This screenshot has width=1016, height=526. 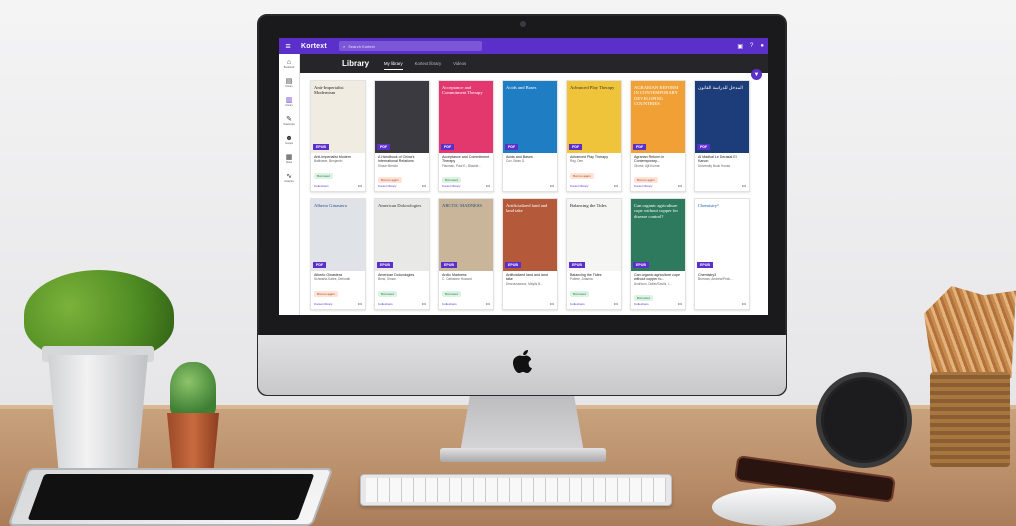 I want to click on book-cover: Acids and Bases PDF, so click(x=530, y=117).